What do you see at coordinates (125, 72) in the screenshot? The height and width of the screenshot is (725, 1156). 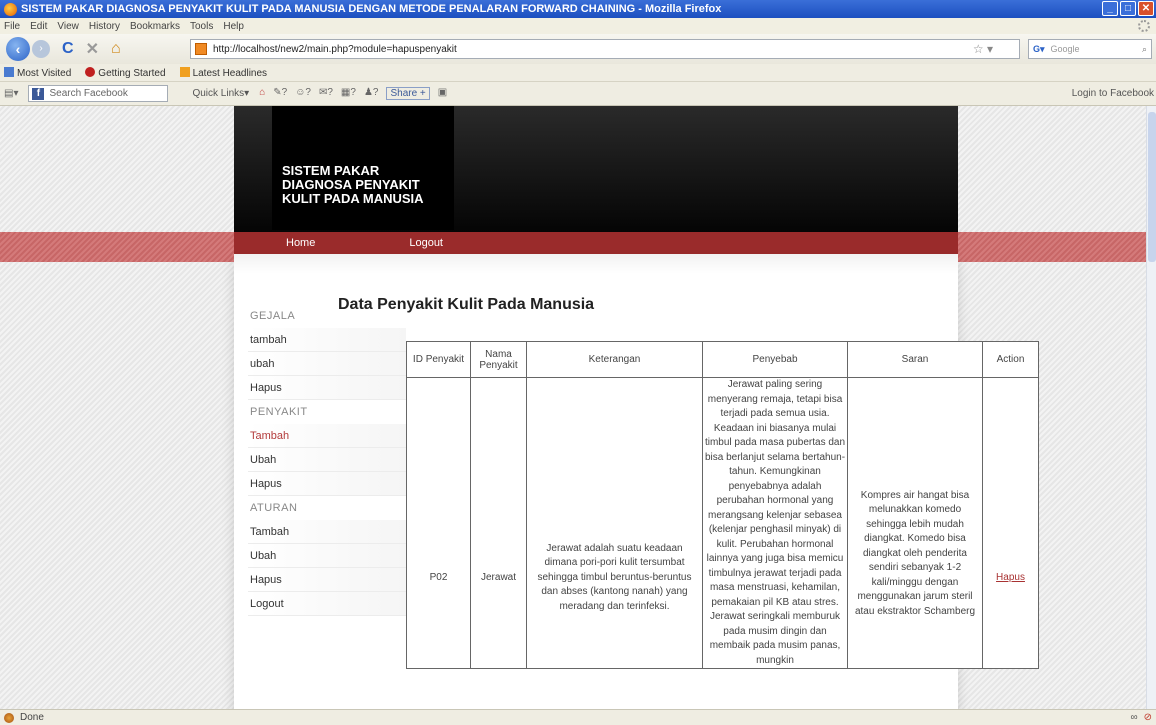 I see `bookmark-getting-started: Getting Started` at bounding box center [125, 72].